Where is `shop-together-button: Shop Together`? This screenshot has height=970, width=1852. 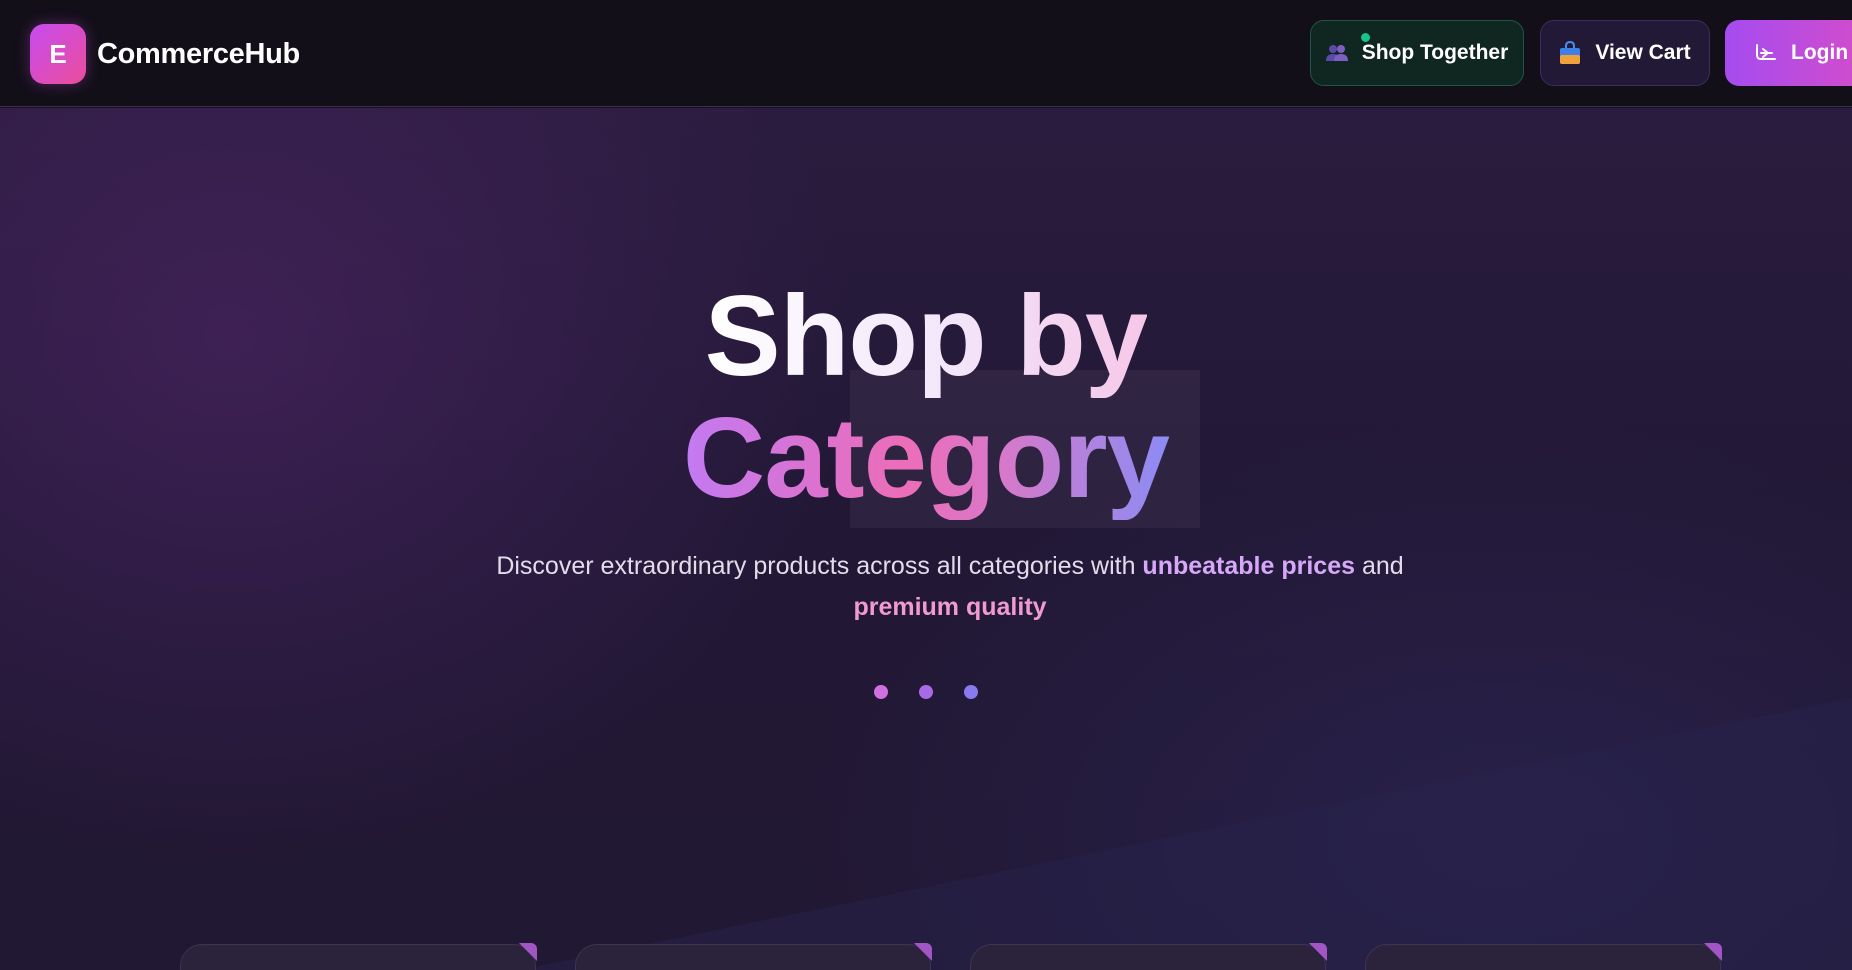
shop-together-button: Shop Together is located at coordinates (1417, 53).